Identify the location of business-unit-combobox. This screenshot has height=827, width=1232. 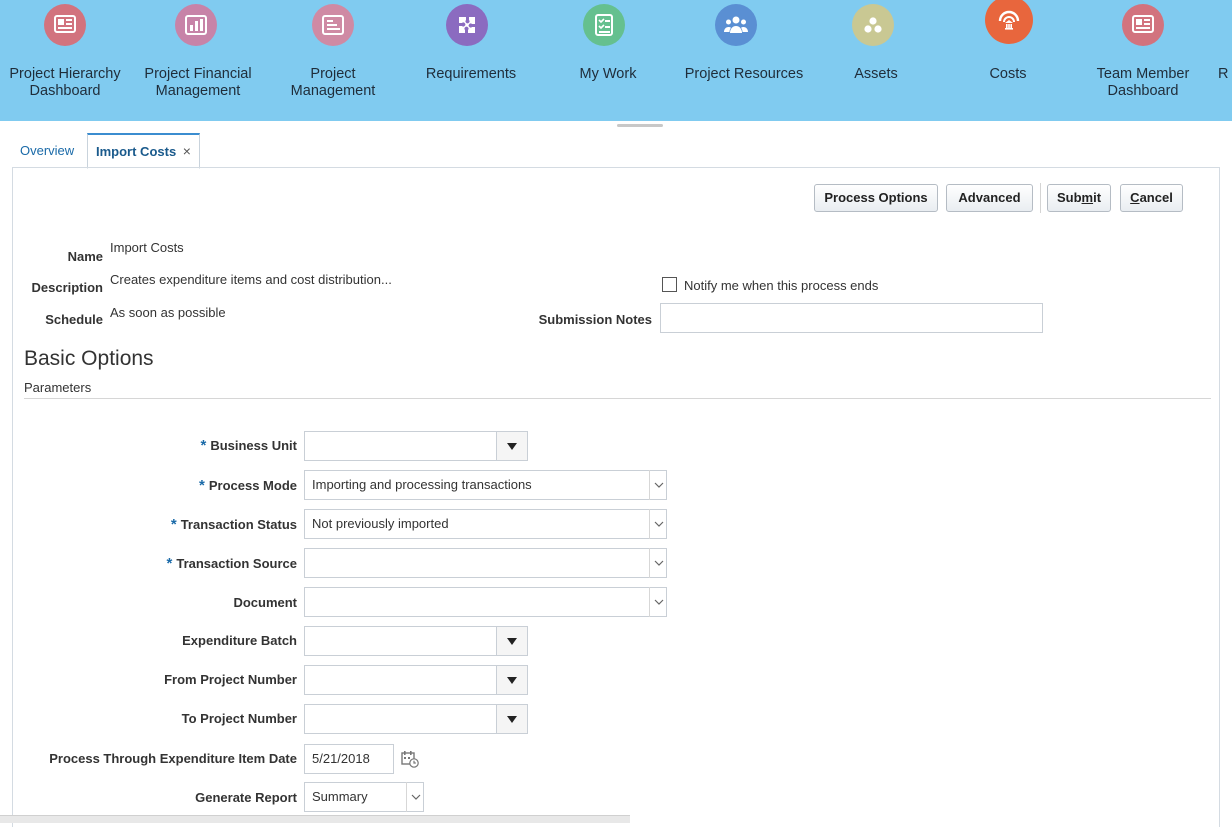
(416, 446).